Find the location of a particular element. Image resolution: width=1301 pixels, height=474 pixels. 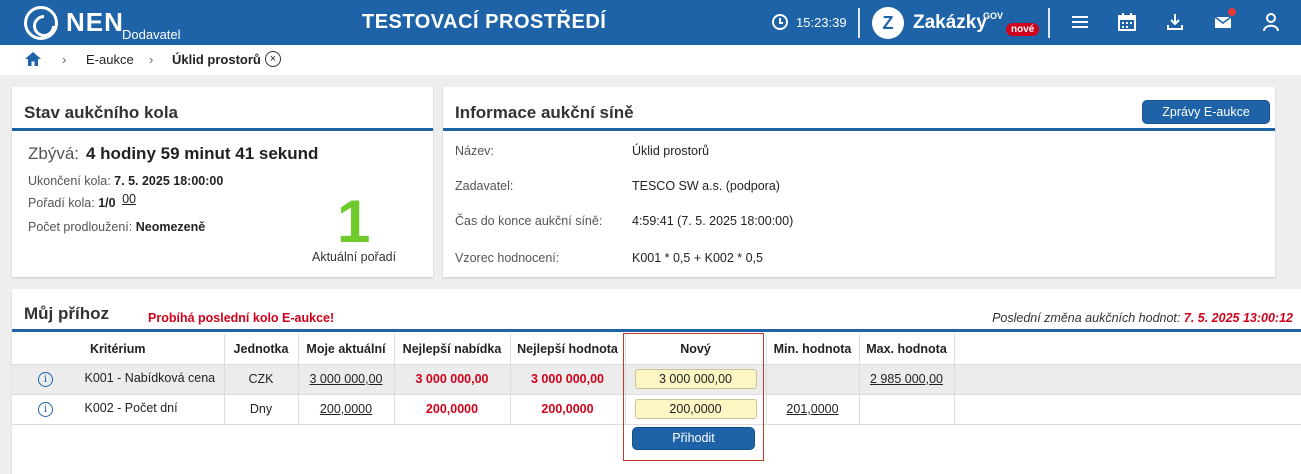

breadcrumb: › E-aukce › Úklid prostorů × is located at coordinates (650, 60).